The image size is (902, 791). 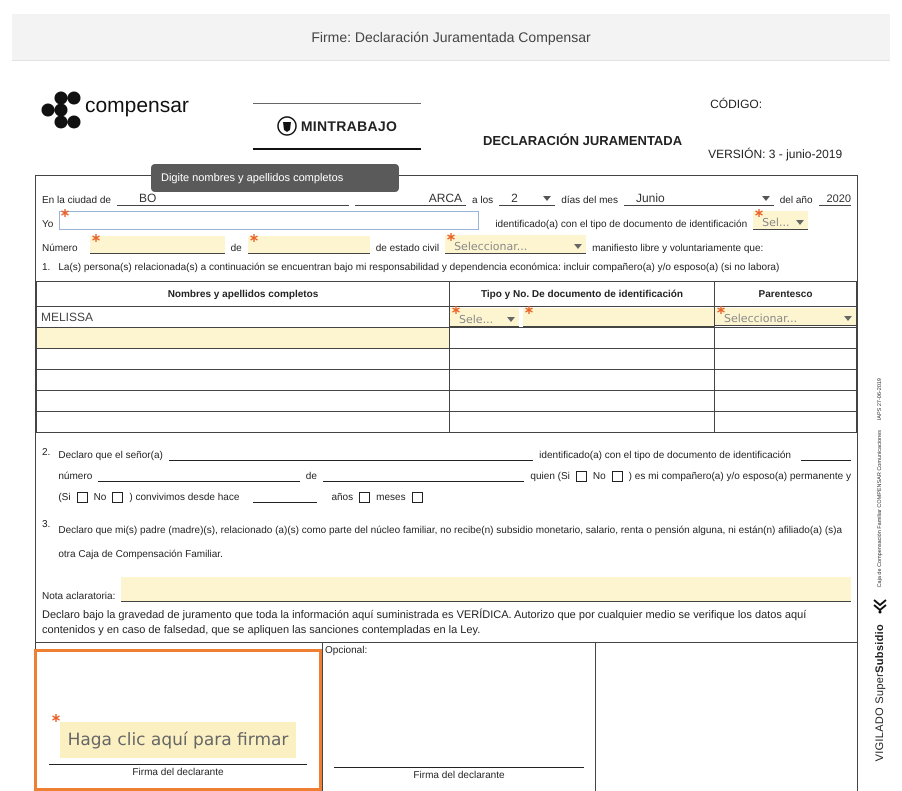 What do you see at coordinates (157, 245) in the screenshot?
I see `number-input` at bounding box center [157, 245].